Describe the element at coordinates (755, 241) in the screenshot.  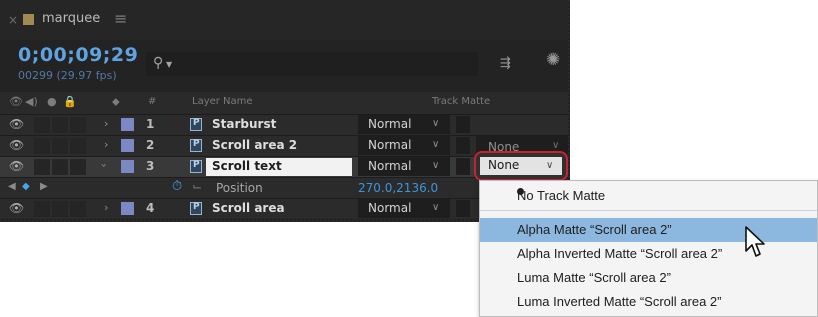
I see `mouse-pointer-icon` at that location.